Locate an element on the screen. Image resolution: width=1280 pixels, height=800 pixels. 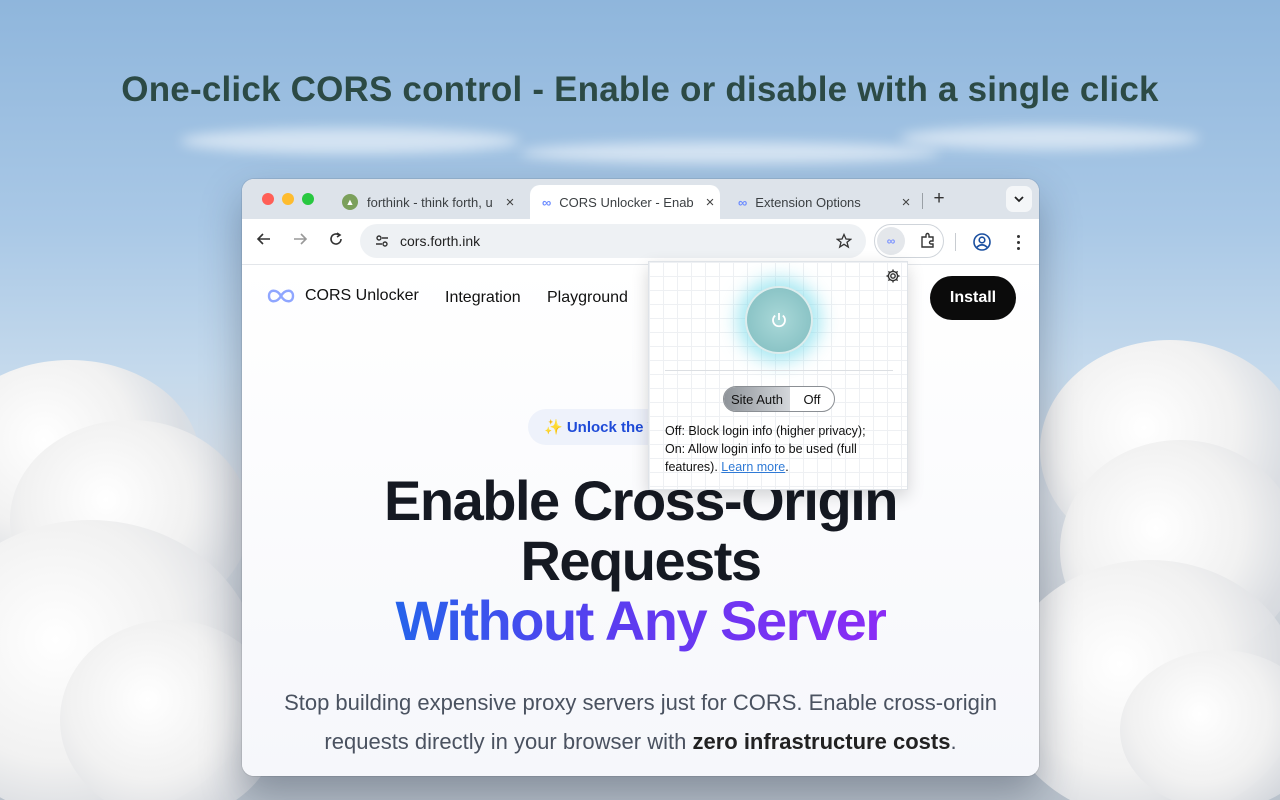
subtitle-line-2-text: requests directly in your browser with is located at coordinates (505, 741).